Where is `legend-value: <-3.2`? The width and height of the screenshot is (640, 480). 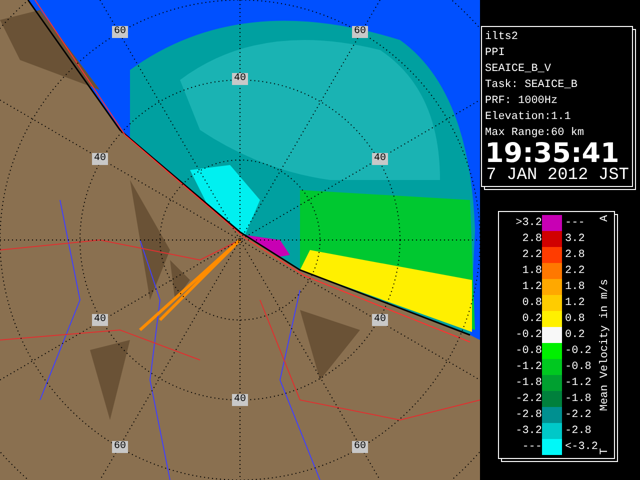
legend-value: <-3.2 is located at coordinates (581, 447).